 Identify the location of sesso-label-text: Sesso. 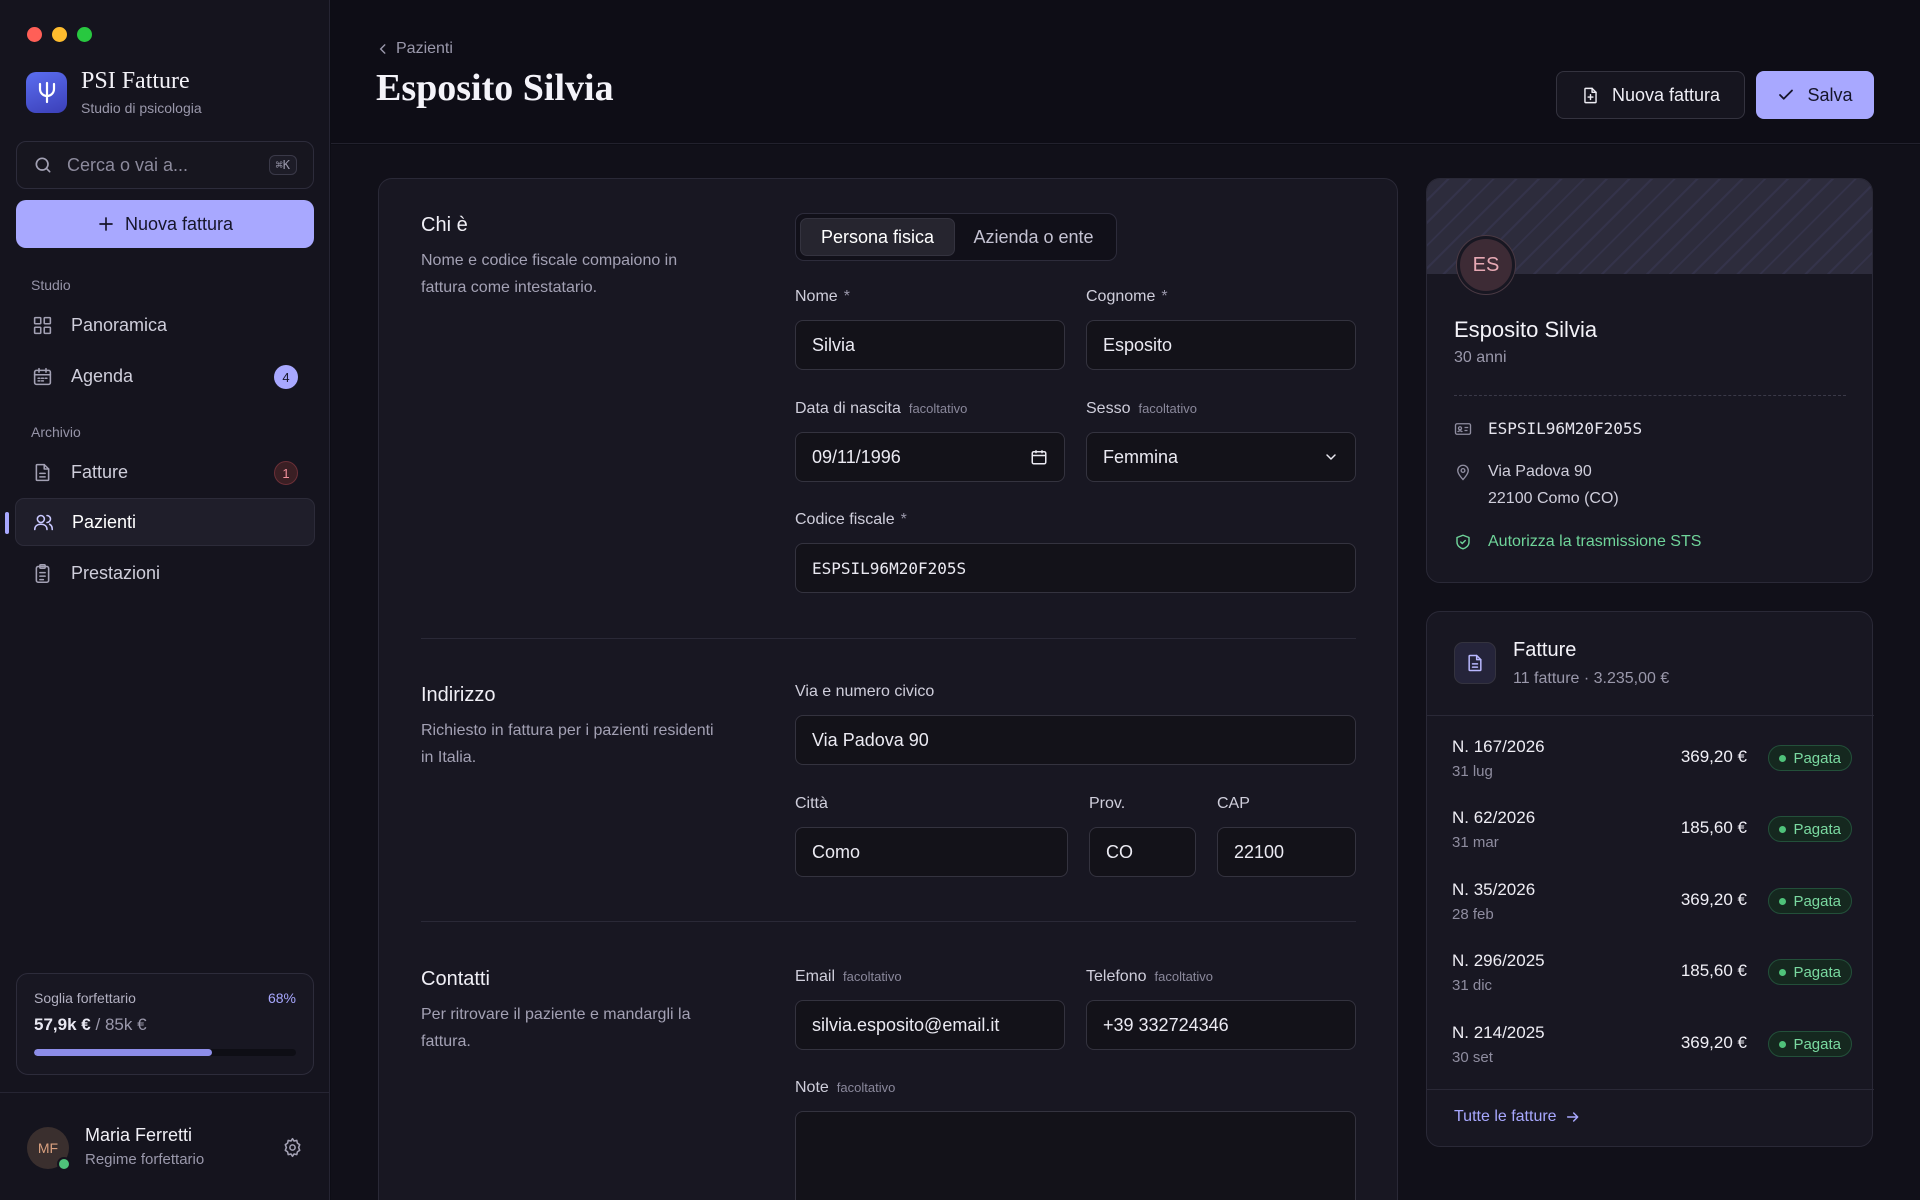
(1108, 408).